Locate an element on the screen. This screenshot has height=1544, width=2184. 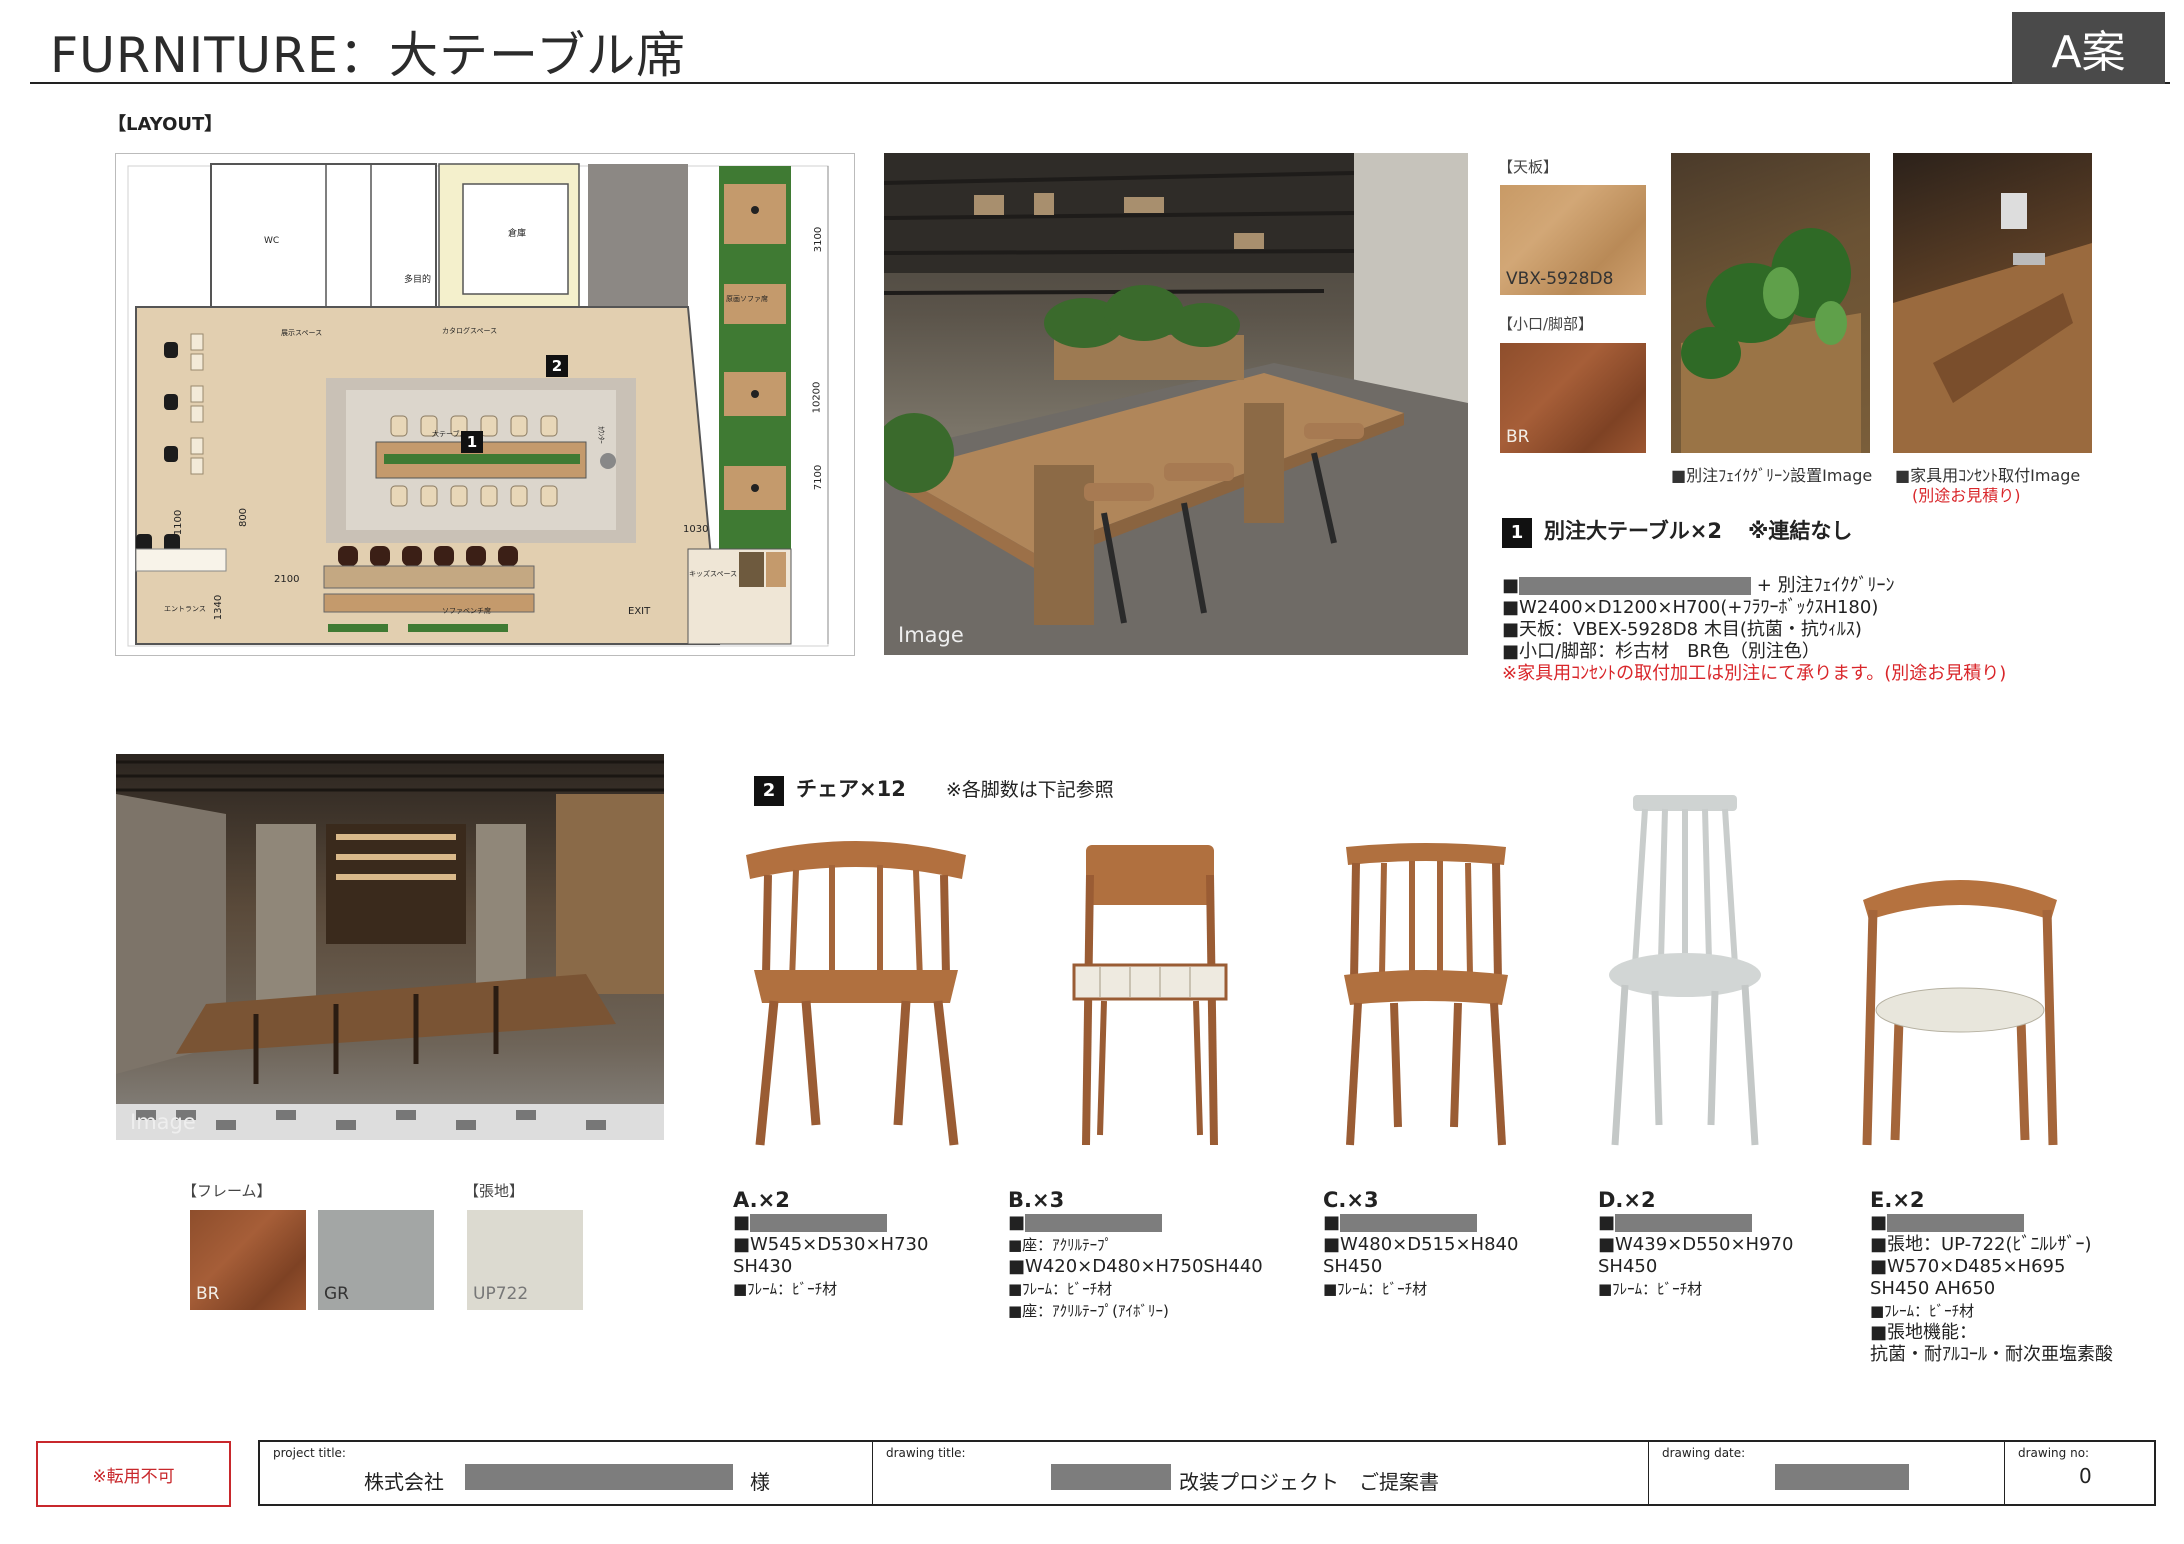
outlet-detail-image is located at coordinates (1992, 303).